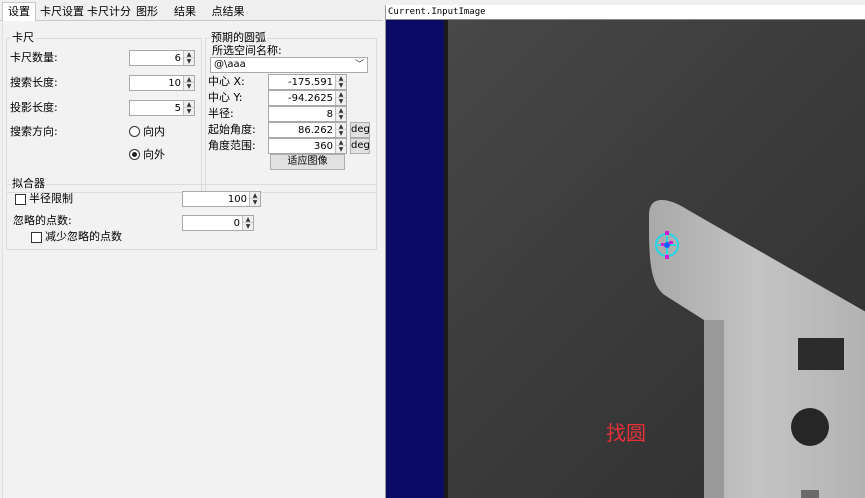 The image size is (865, 498). What do you see at coordinates (154, 155) in the screenshot?
I see `direction-outward-label: 向外` at bounding box center [154, 155].